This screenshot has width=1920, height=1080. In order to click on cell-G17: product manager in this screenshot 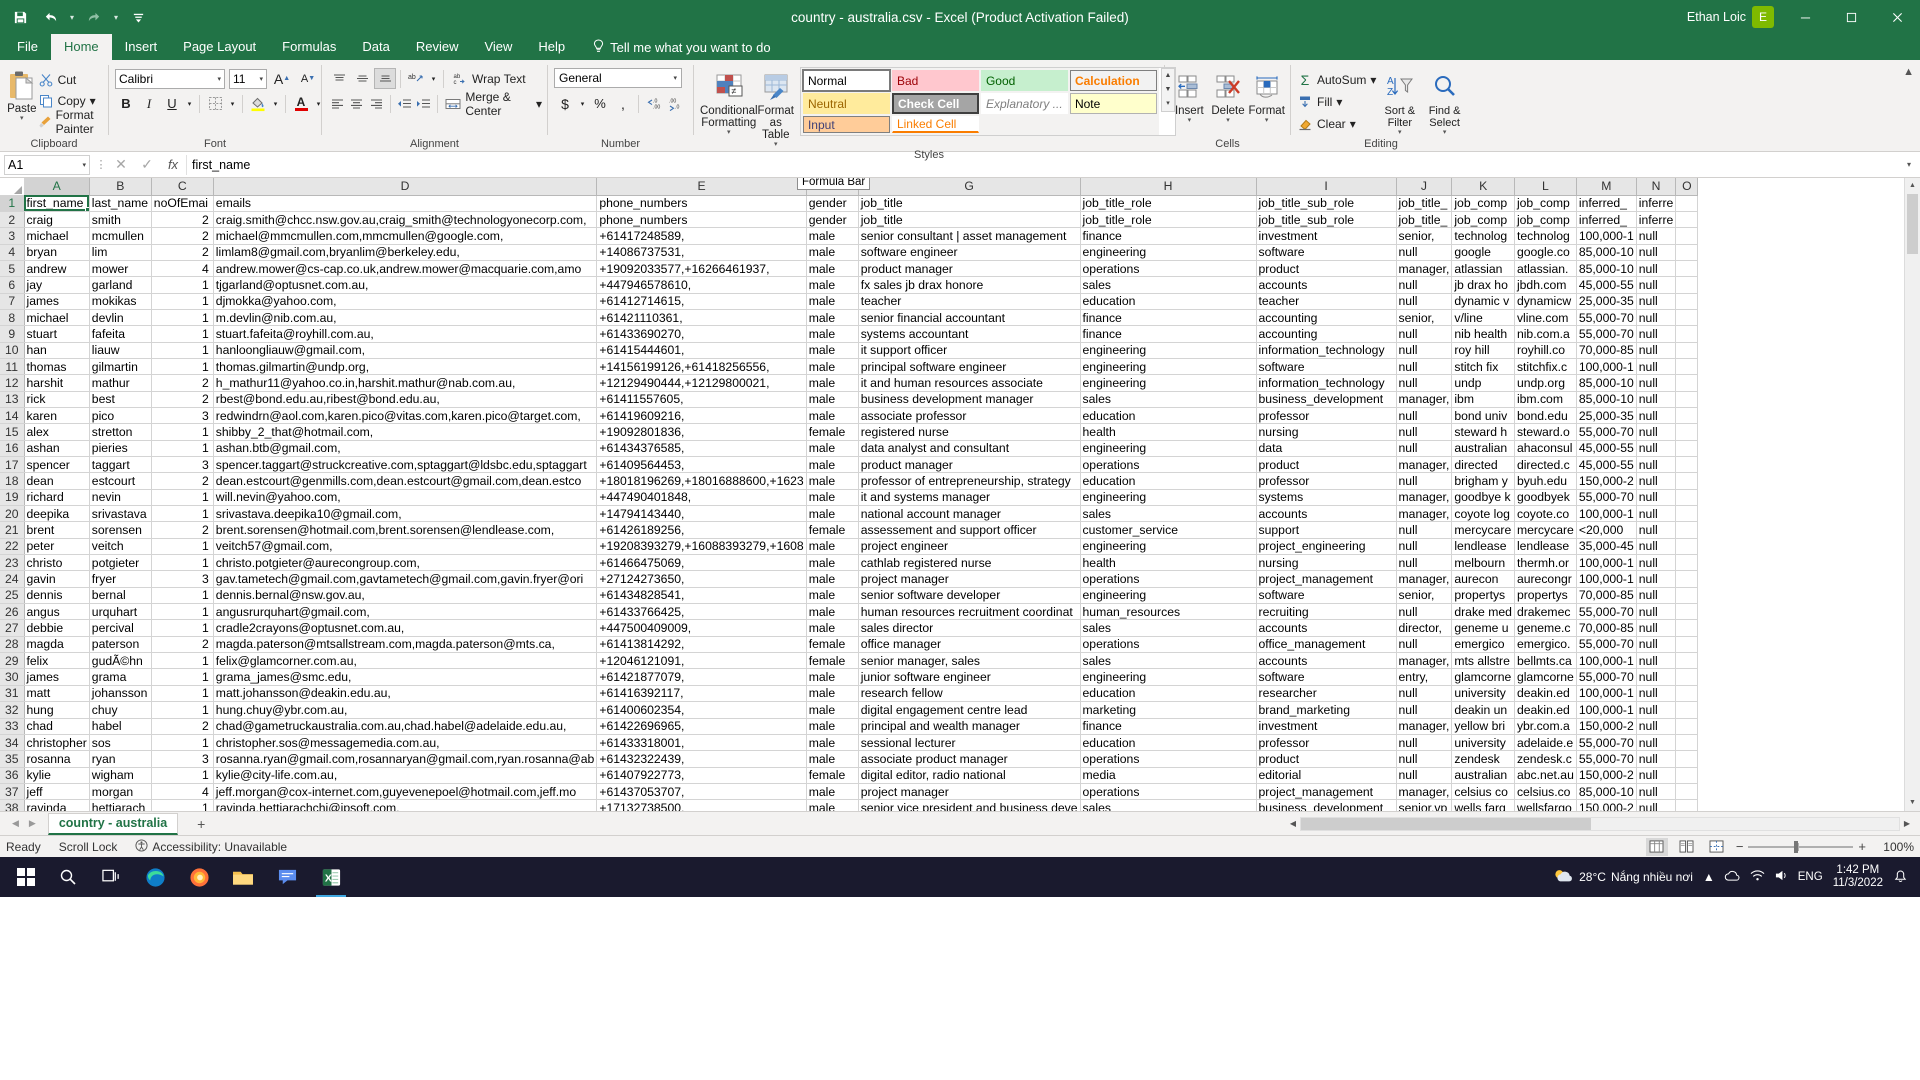, I will do `click(969, 465)`.